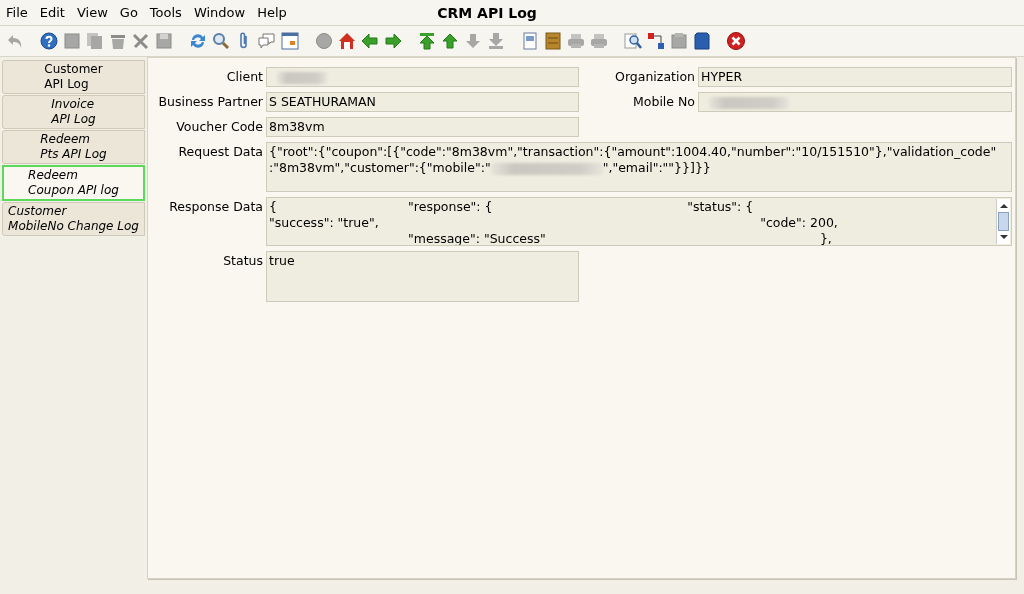 The height and width of the screenshot is (594, 1024). What do you see at coordinates (221, 41) in the screenshot?
I see `search-icon` at bounding box center [221, 41].